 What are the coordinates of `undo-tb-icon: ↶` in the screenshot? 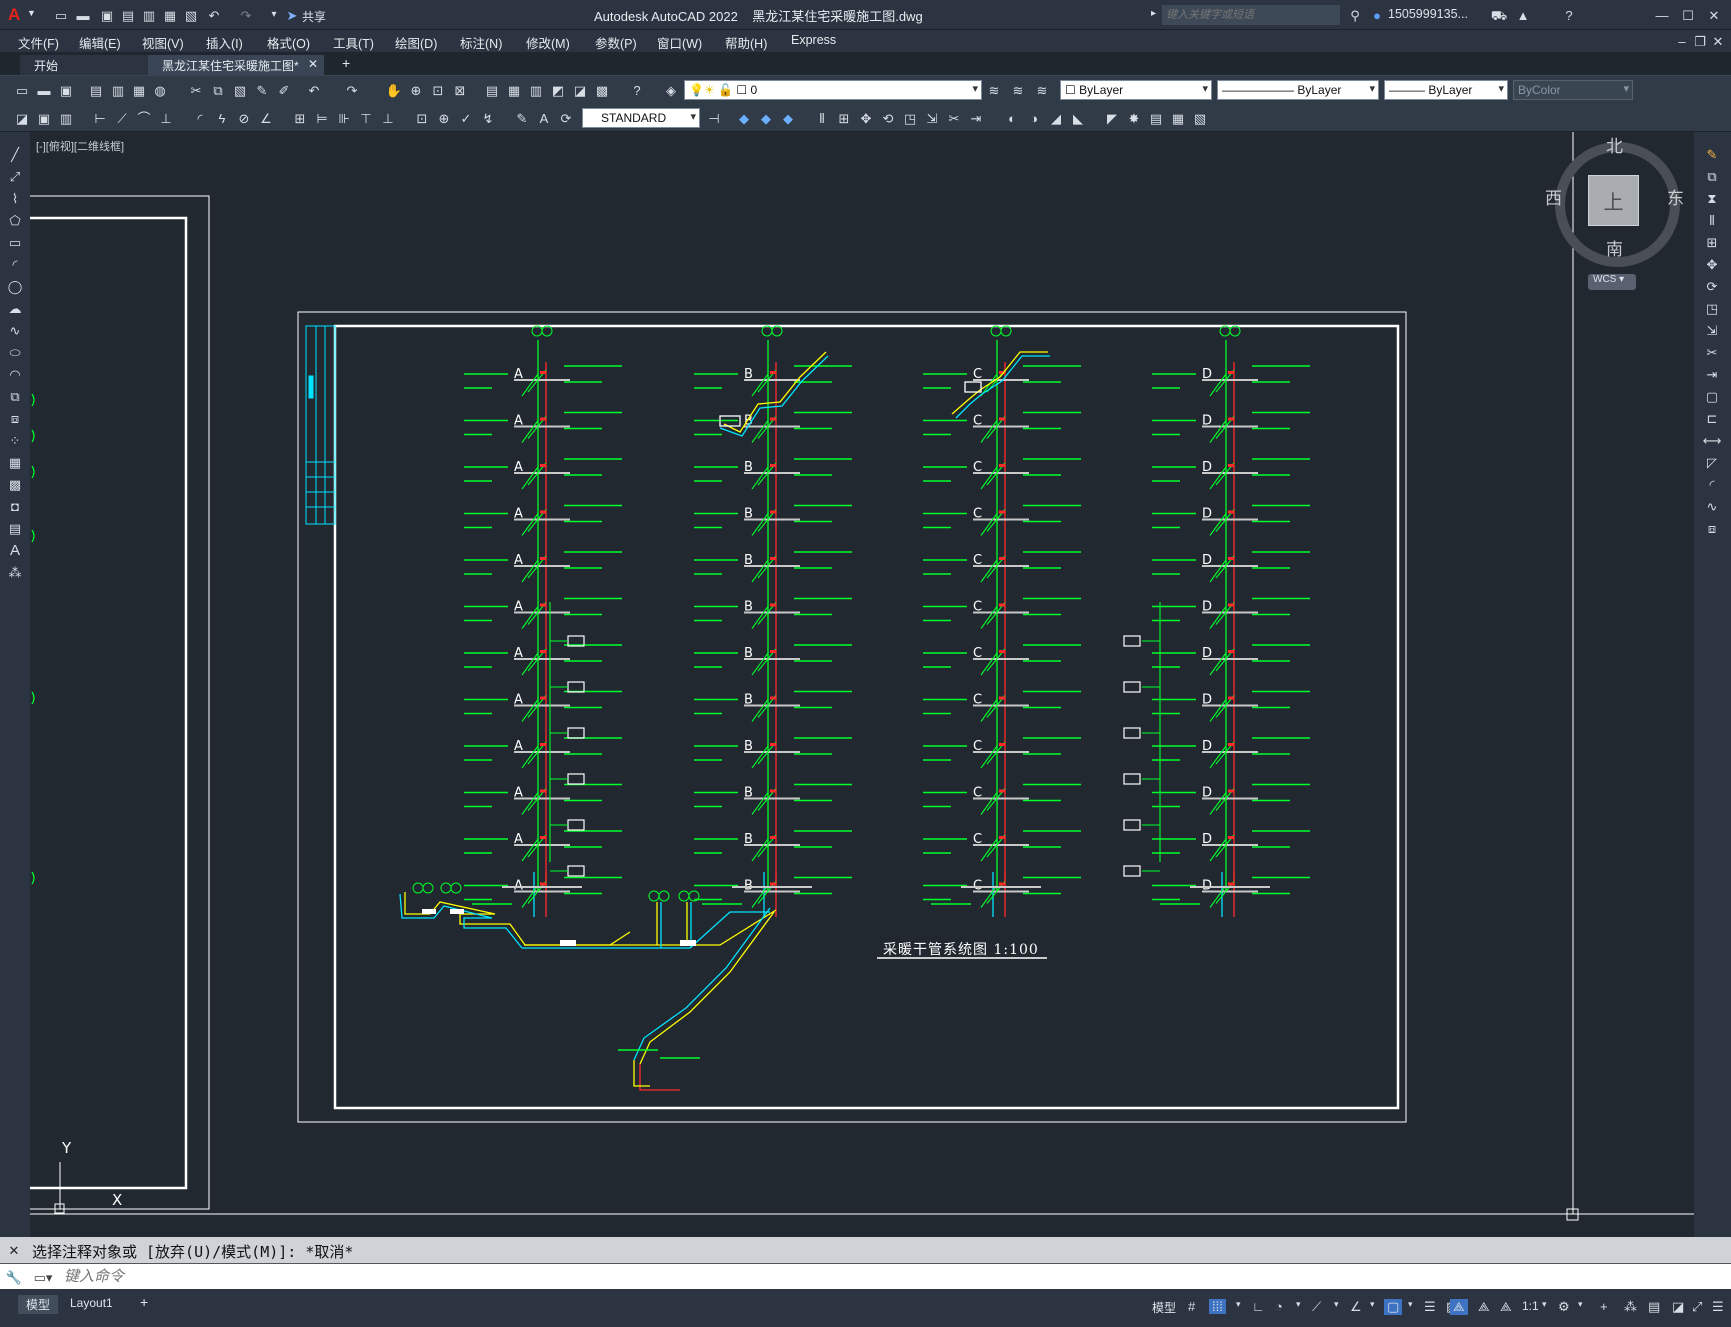 It's located at (314, 90).